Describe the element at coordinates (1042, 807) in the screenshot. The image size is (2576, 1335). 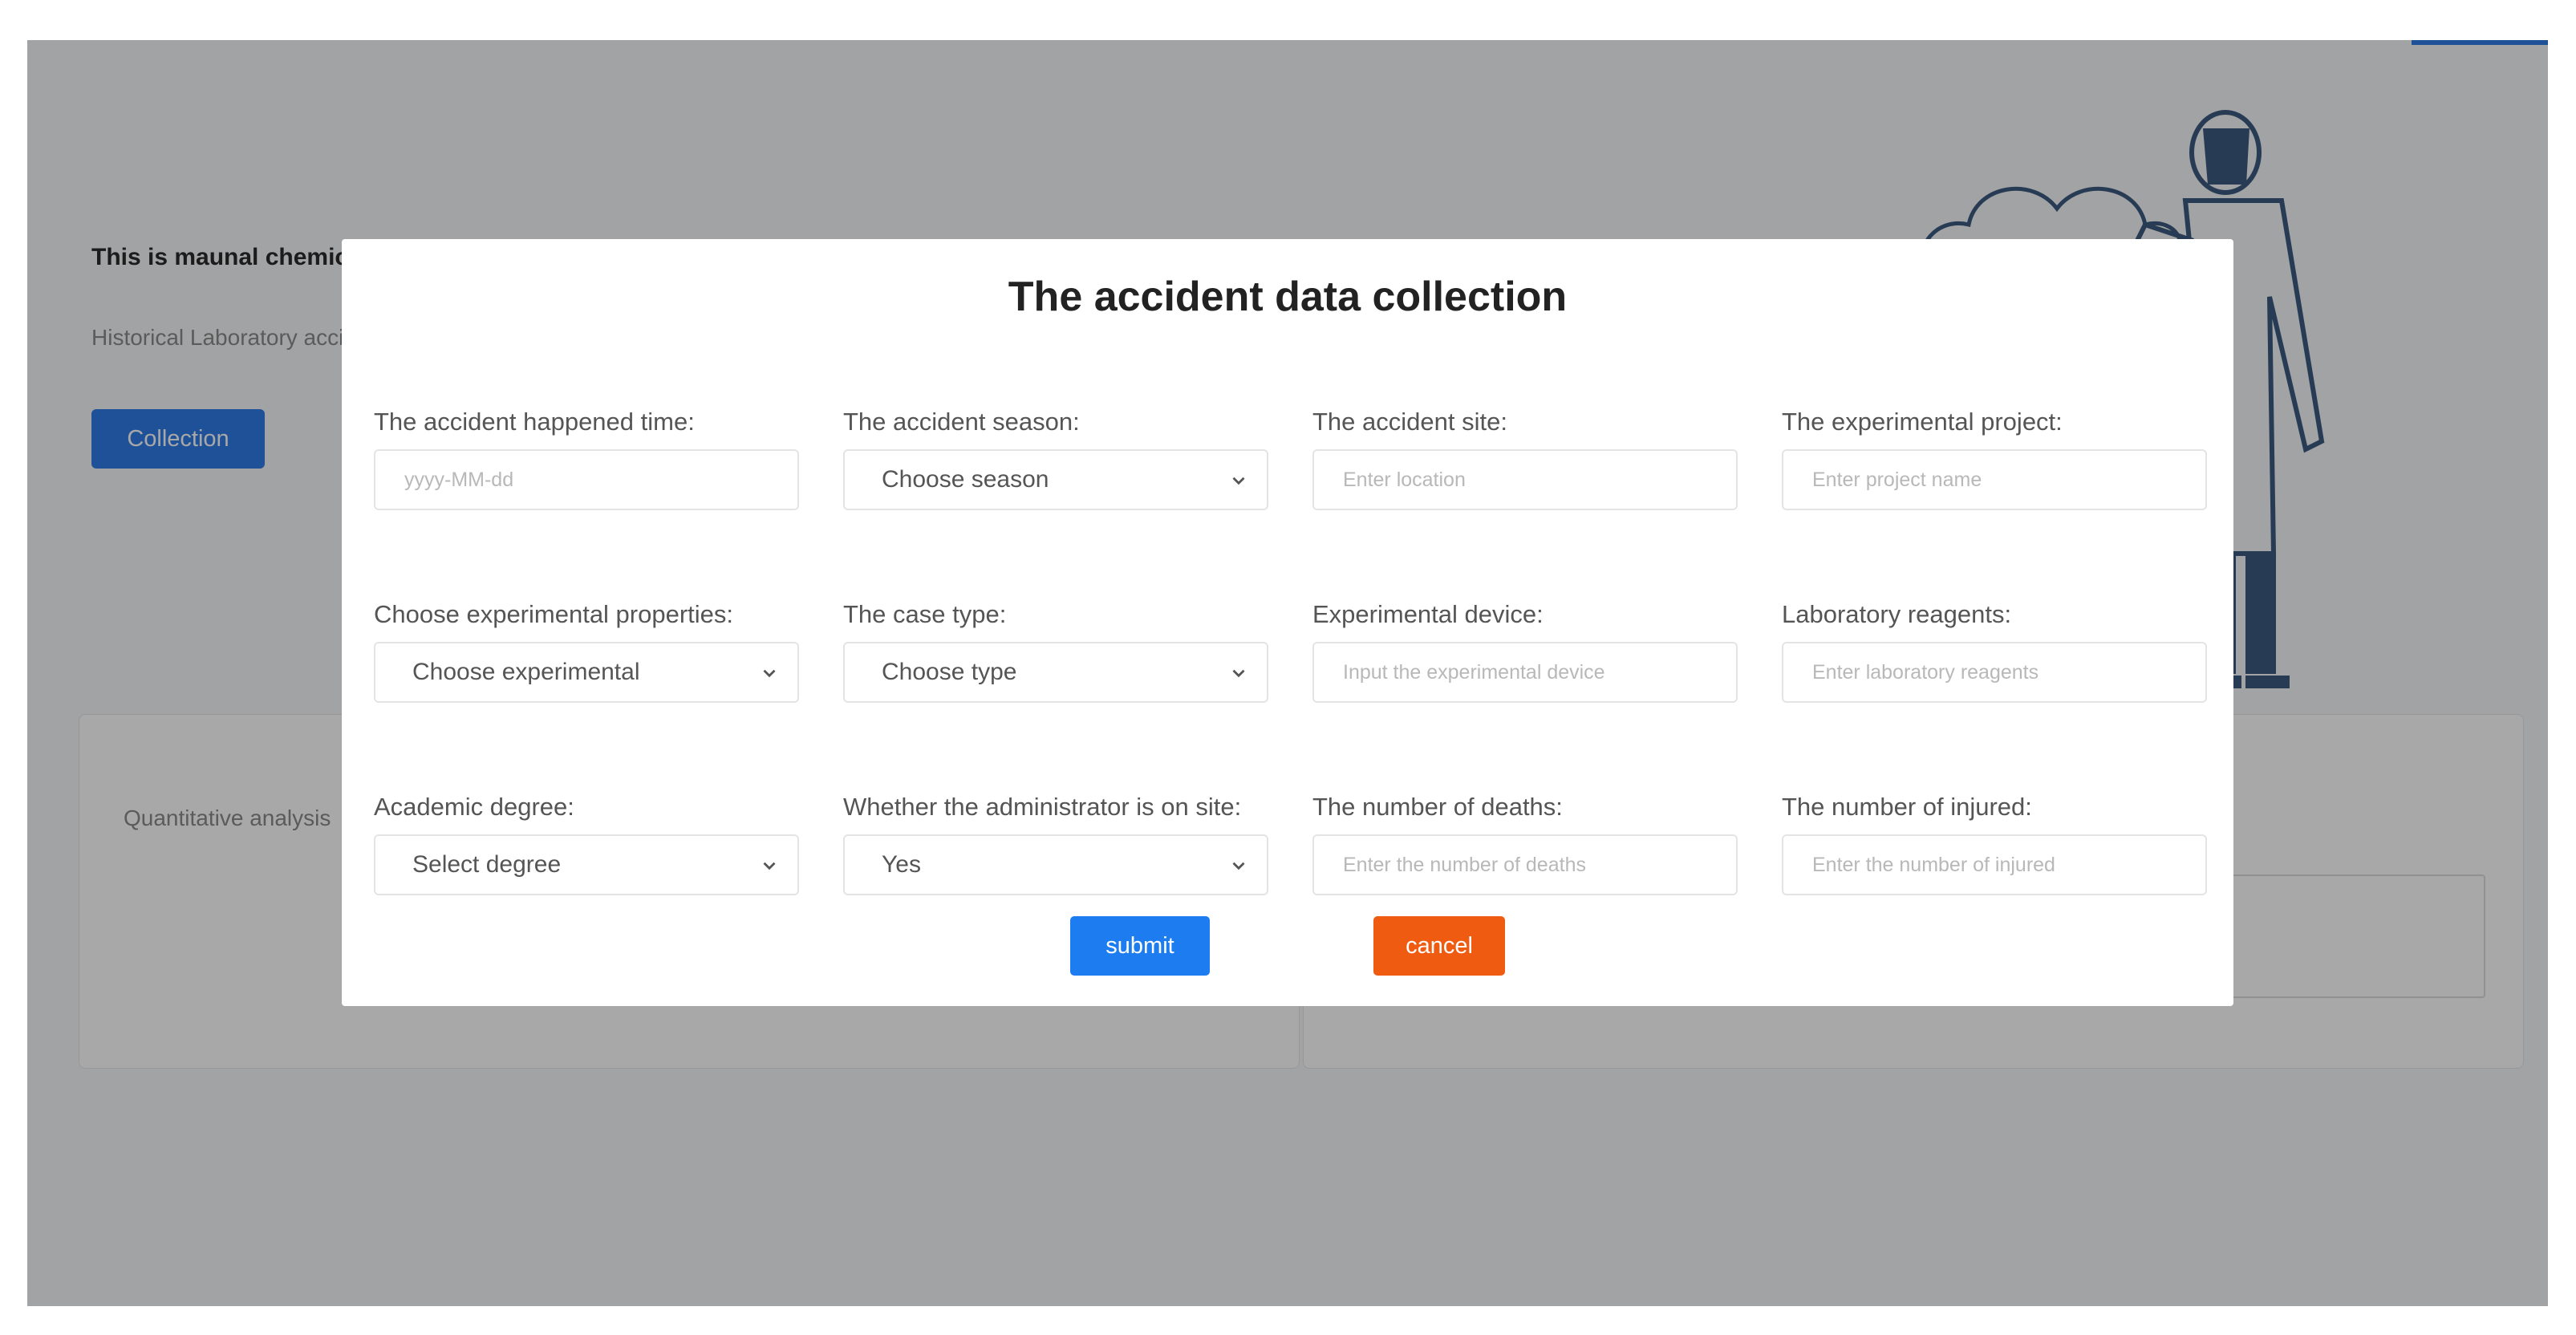
I see `field-label: Whether the administrator is on site:` at that location.